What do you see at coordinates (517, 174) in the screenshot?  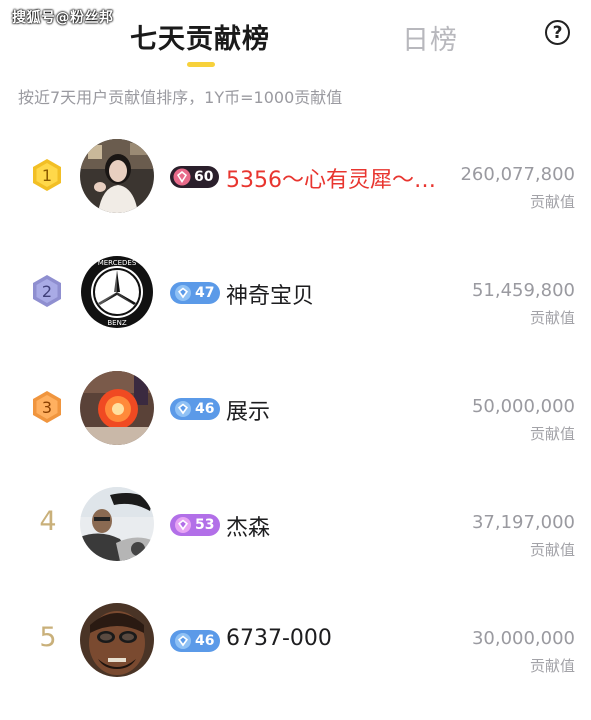 I see `contribution-score: 260,077,800` at bounding box center [517, 174].